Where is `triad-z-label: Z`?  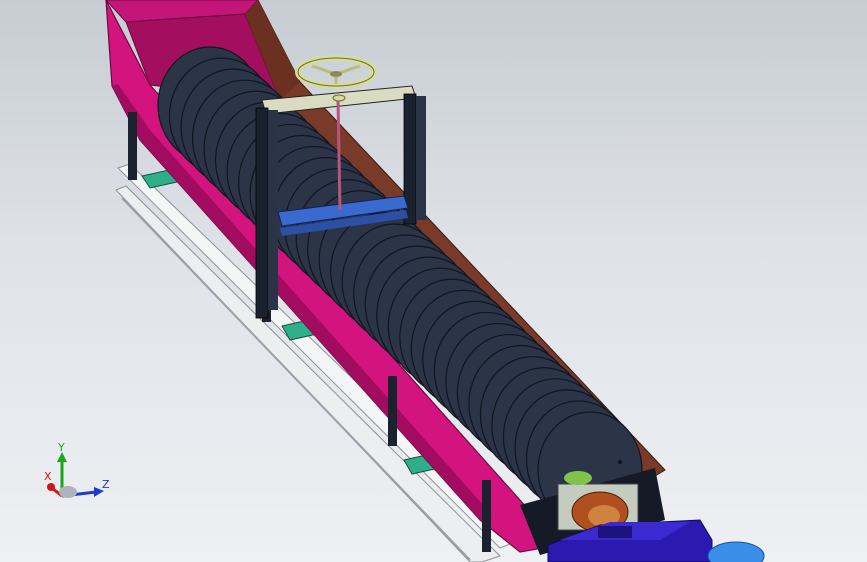 triad-z-label: Z is located at coordinates (106, 484).